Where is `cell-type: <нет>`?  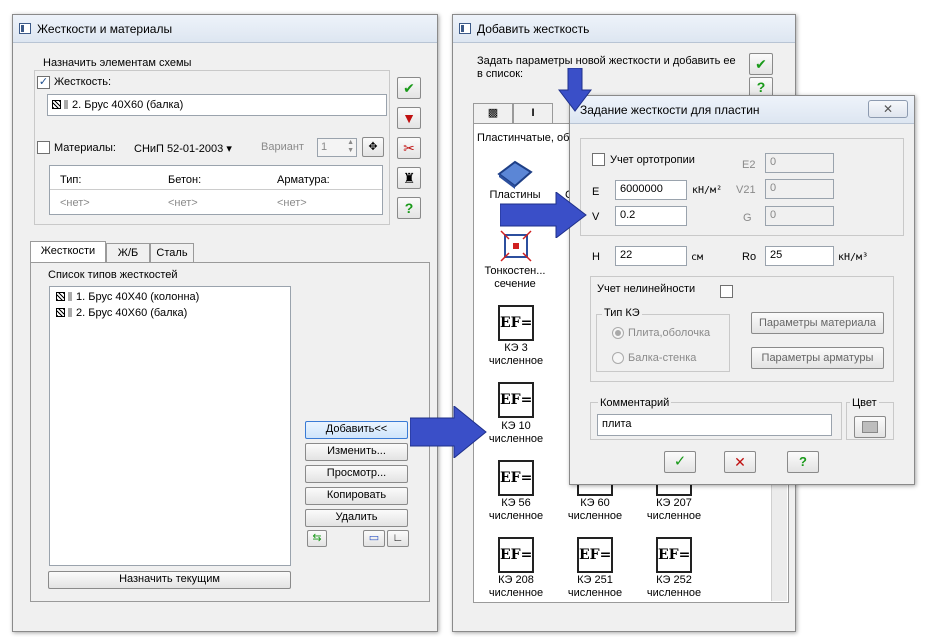 cell-type: <нет> is located at coordinates (75, 203).